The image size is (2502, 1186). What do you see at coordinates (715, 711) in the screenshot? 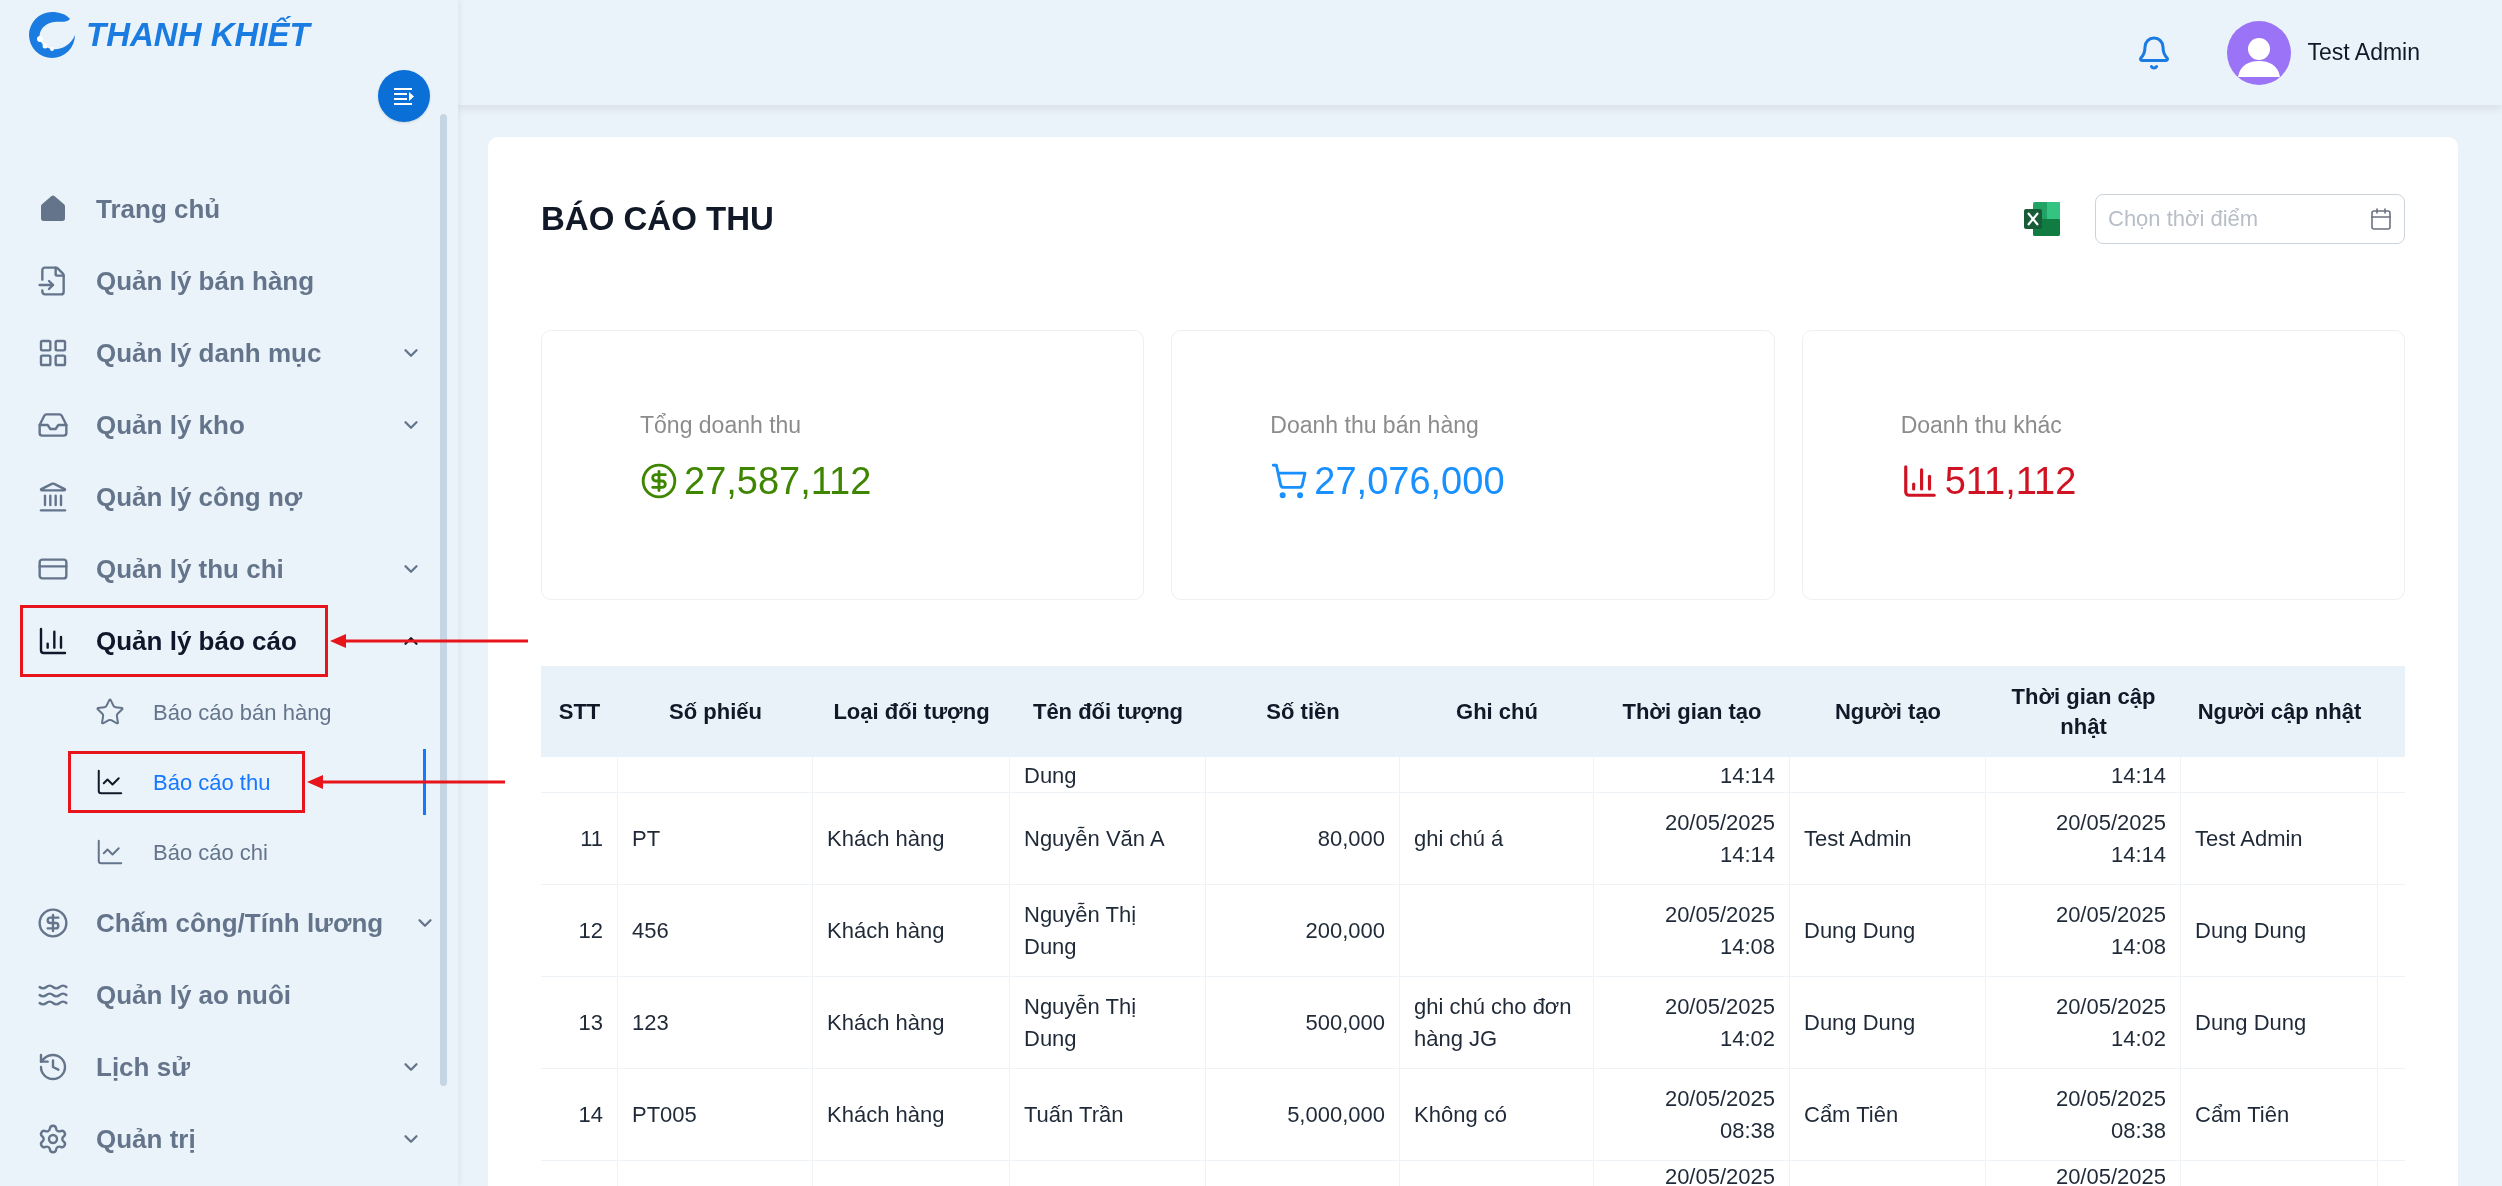
I see `column-header: Số phiếu` at bounding box center [715, 711].